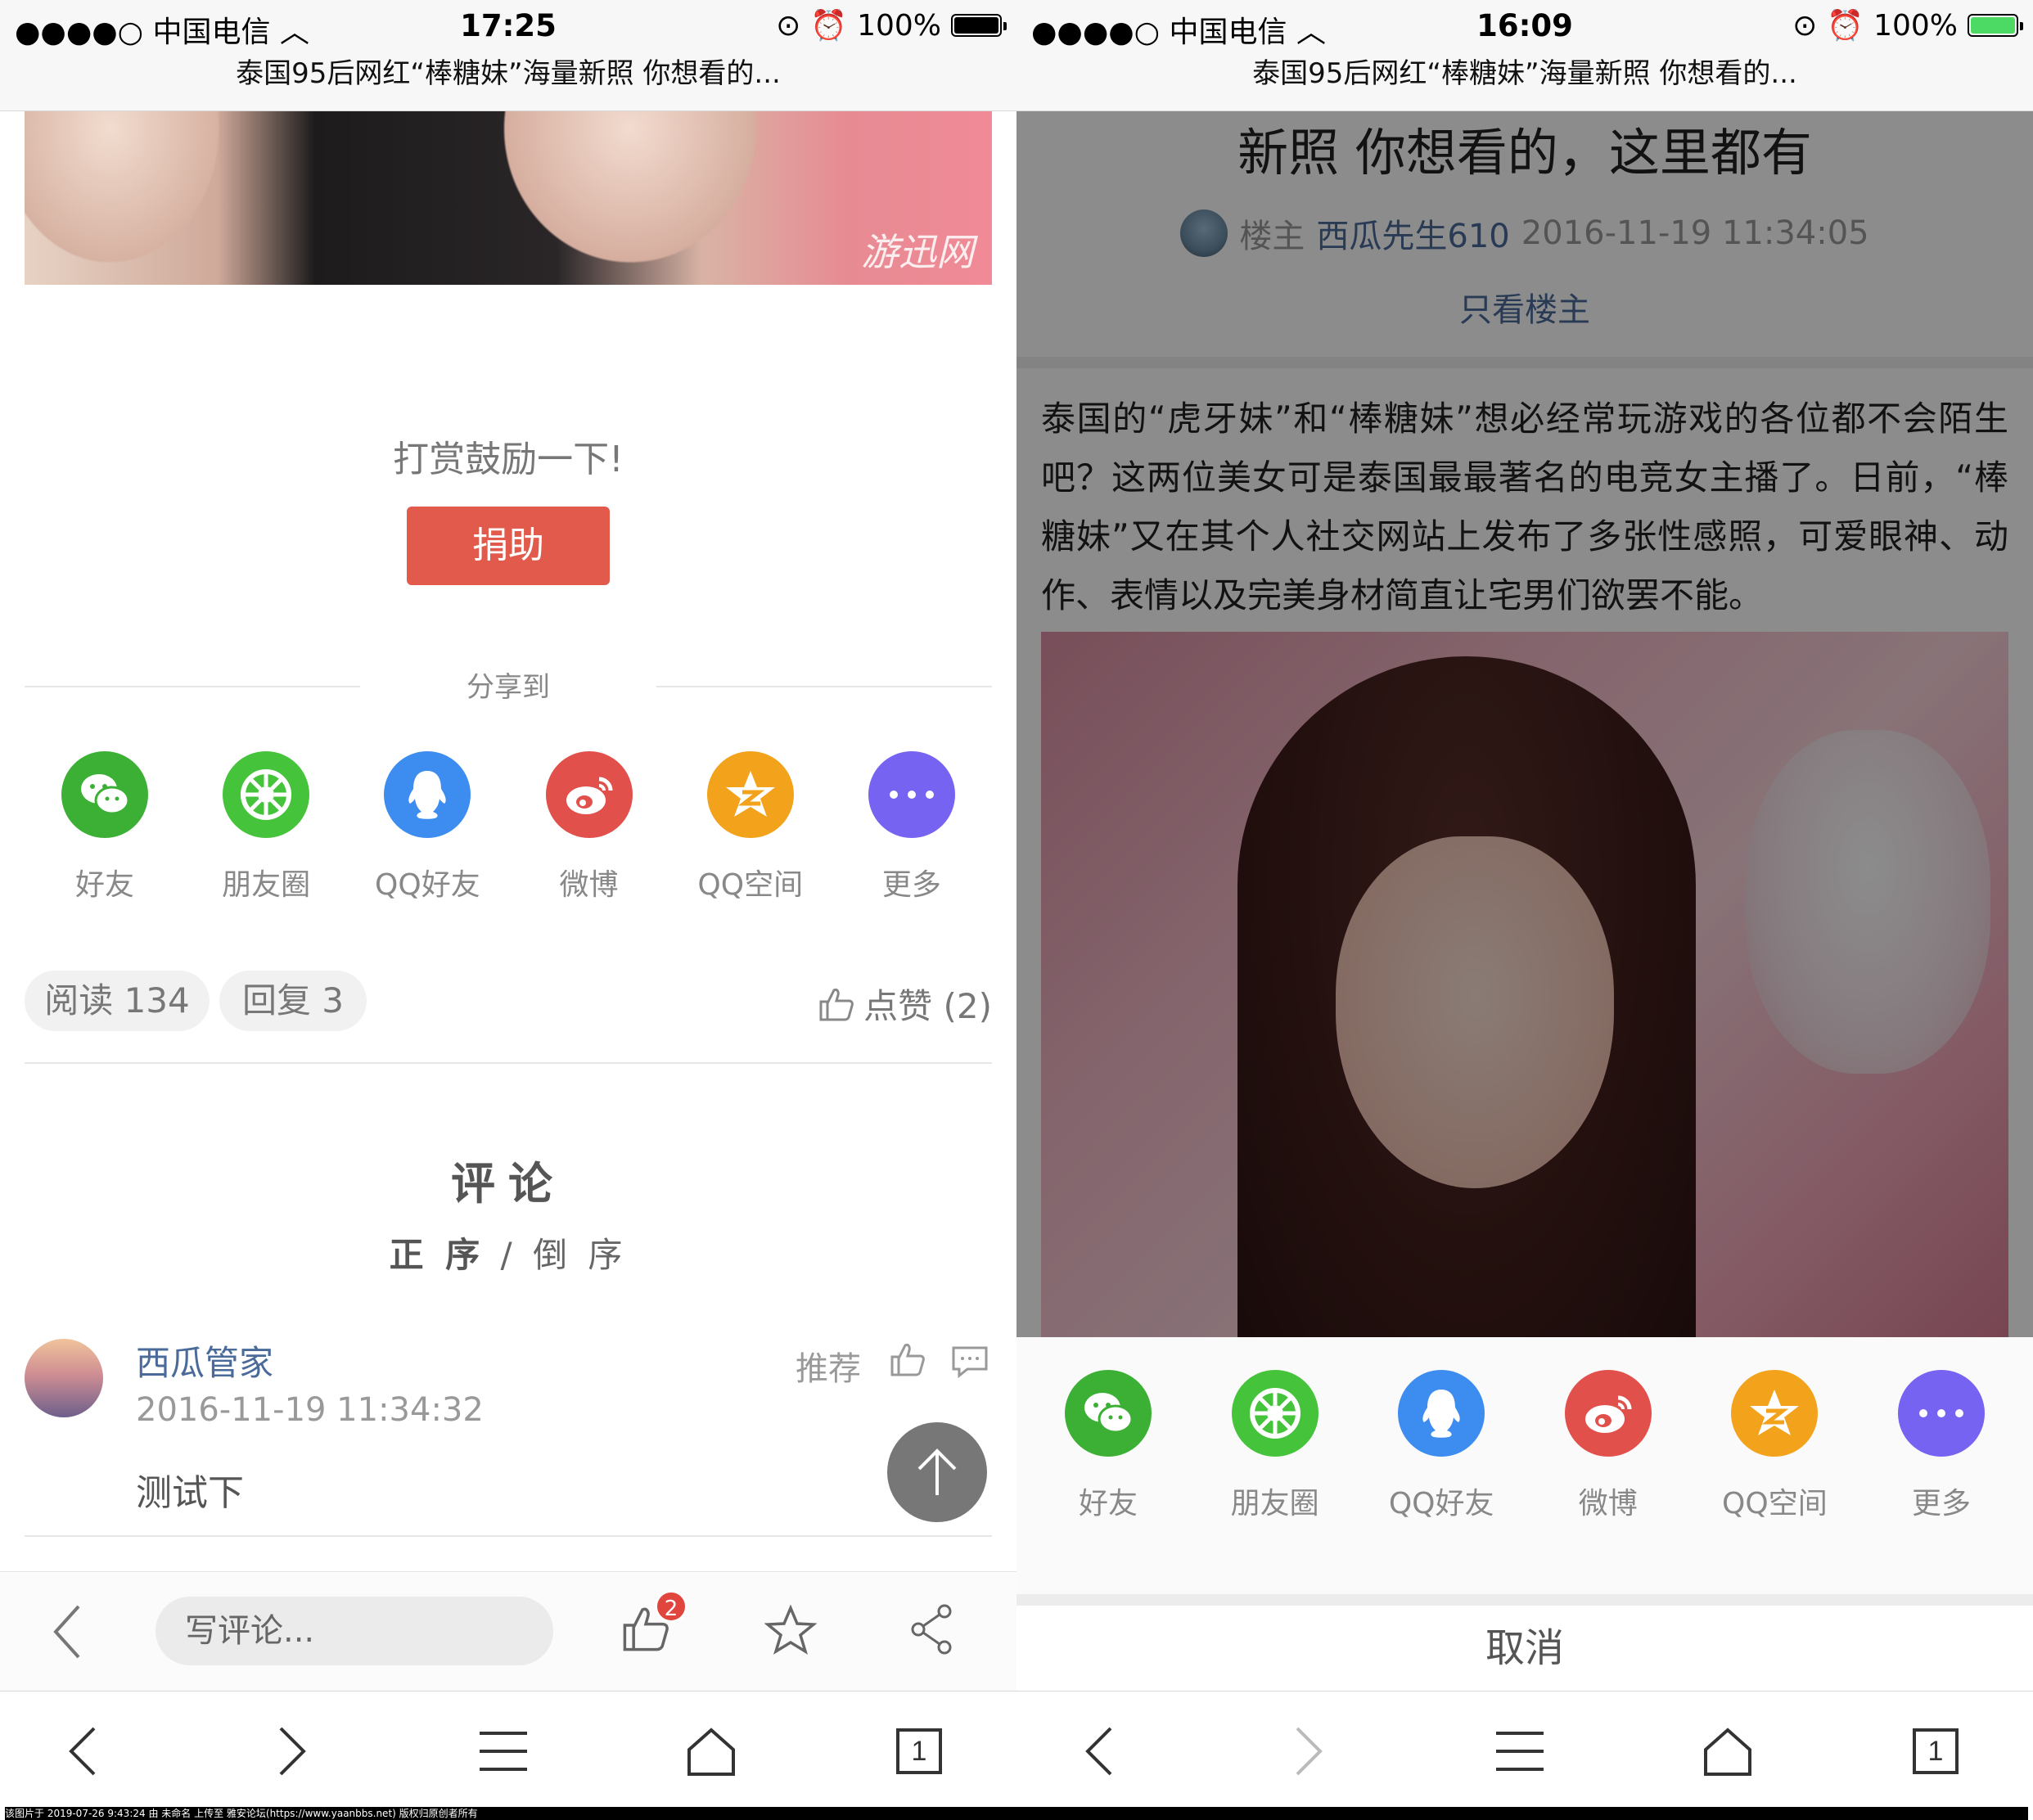 Image resolution: width=2033 pixels, height=1820 pixels. What do you see at coordinates (509, 1184) in the screenshot?
I see `comments-heading: 评论` at bounding box center [509, 1184].